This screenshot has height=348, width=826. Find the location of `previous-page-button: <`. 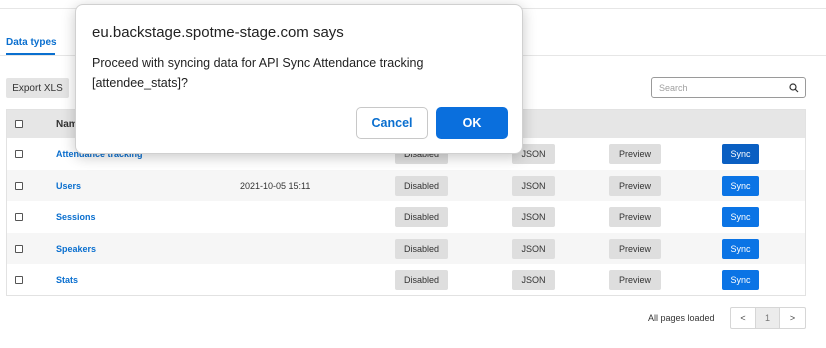

previous-page-button: < is located at coordinates (743, 318).